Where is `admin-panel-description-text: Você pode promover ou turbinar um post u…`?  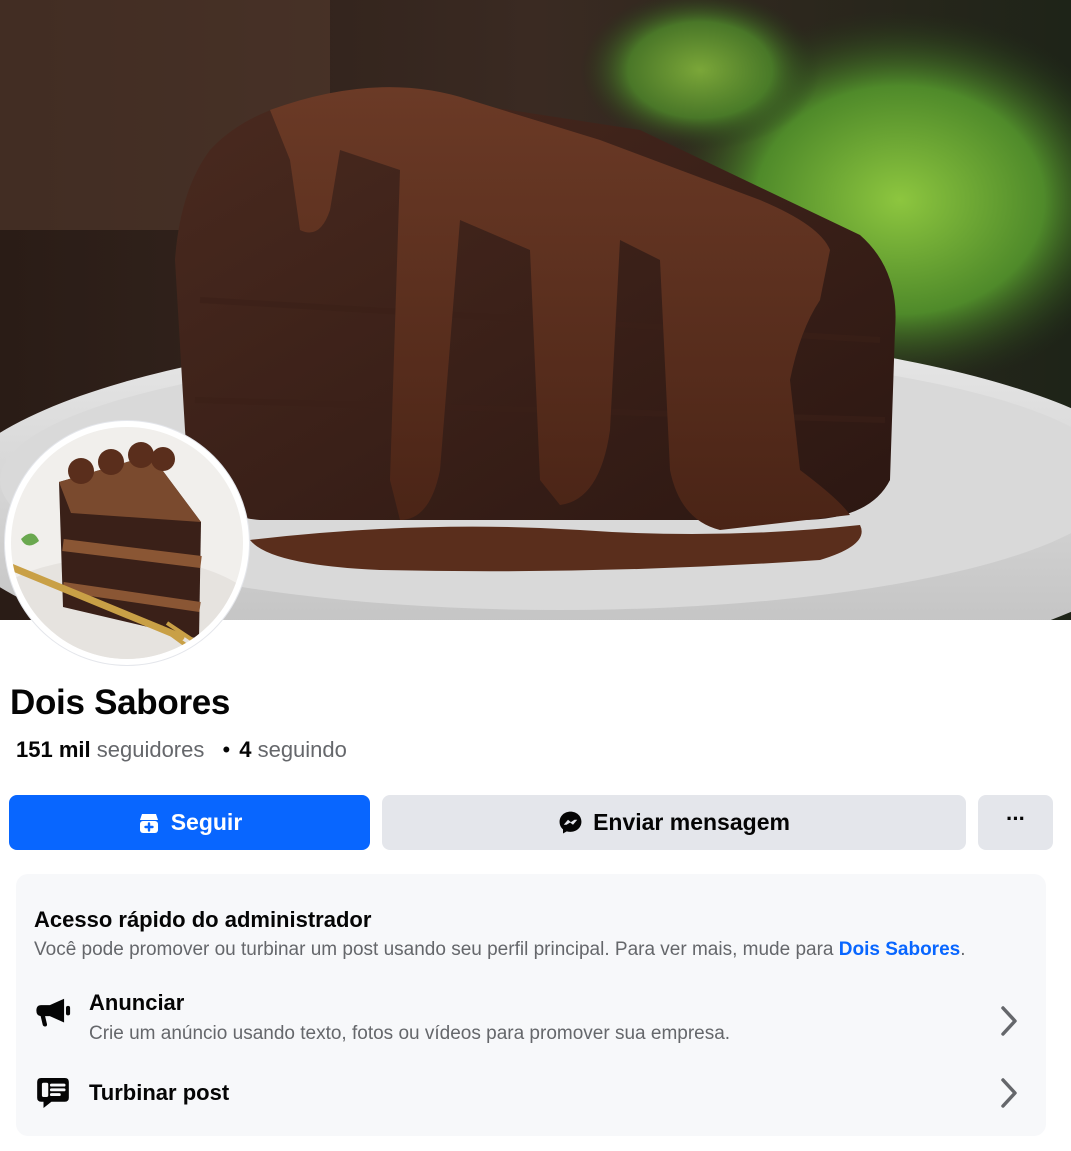
admin-panel-description-text: Você pode promover ou turbinar um post u… is located at coordinates (436, 949).